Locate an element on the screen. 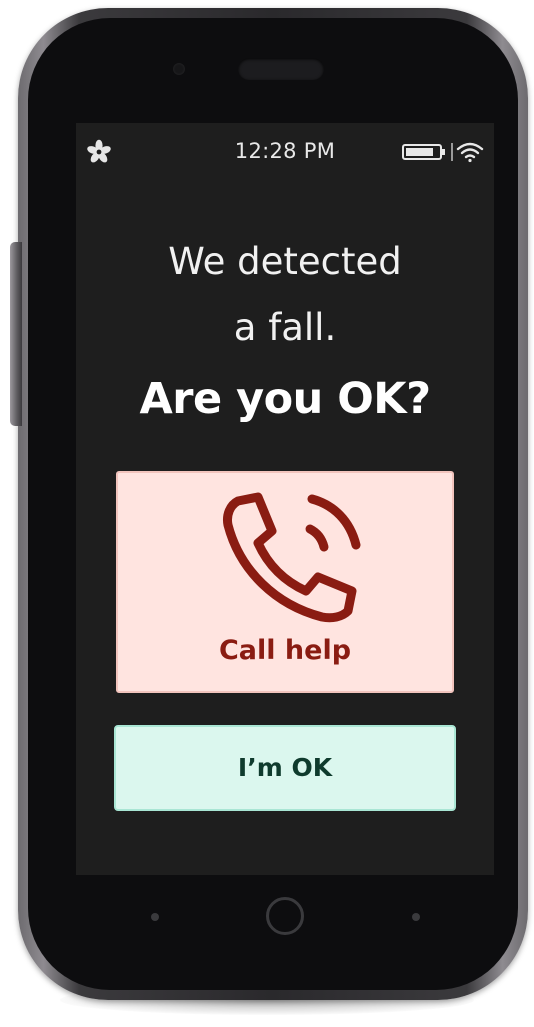 This screenshot has width=534, height=1027. home-ring-icon is located at coordinates (285, 916).